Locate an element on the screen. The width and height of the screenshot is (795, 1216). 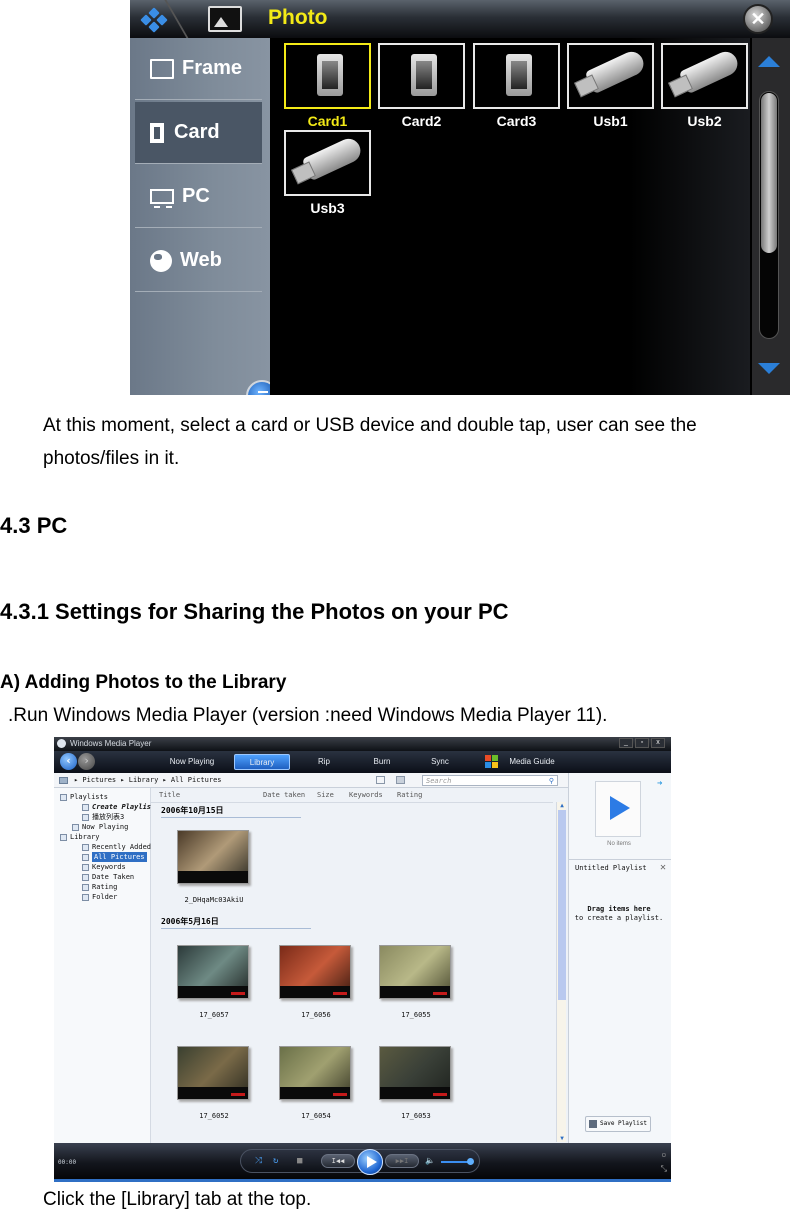
close-button: ✕ is located at coordinates (758, 19).